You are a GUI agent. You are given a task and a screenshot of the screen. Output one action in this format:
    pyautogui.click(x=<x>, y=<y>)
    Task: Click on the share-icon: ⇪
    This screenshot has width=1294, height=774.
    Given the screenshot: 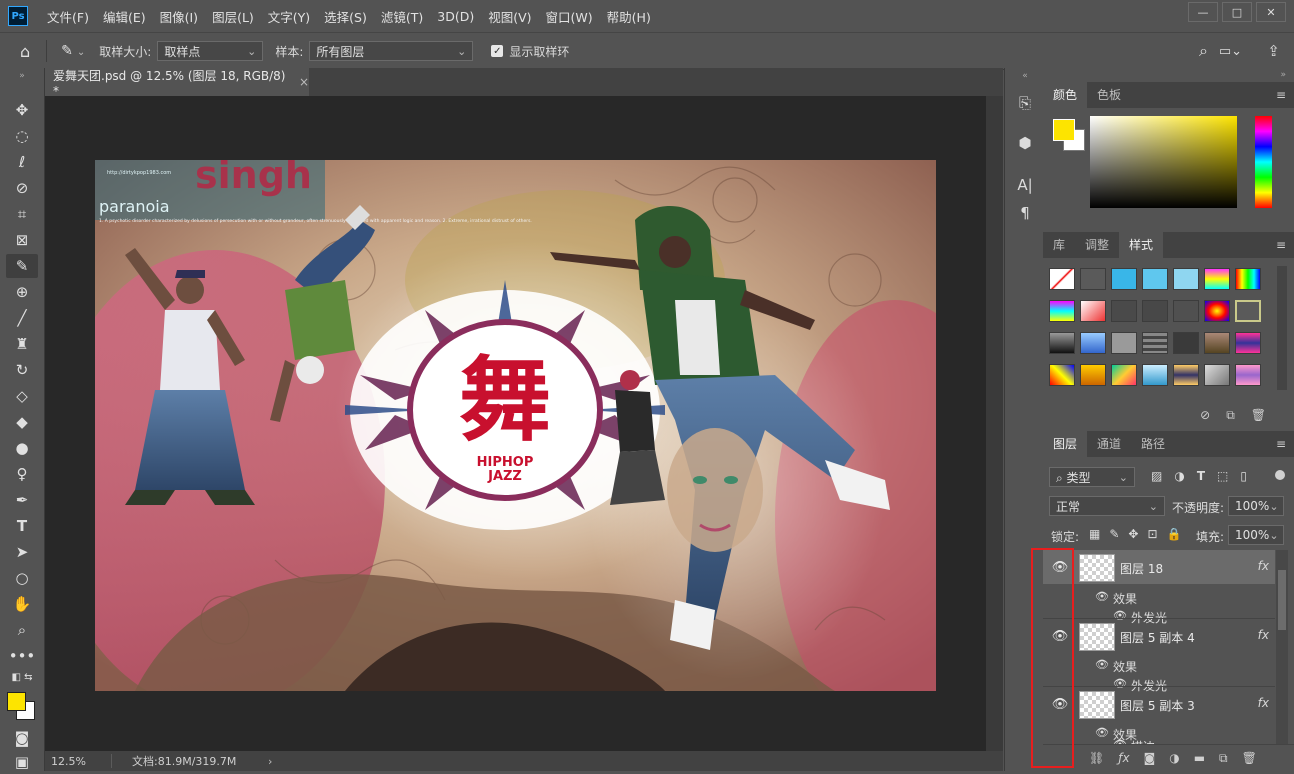 What is the action you would take?
    pyautogui.click(x=1273, y=51)
    